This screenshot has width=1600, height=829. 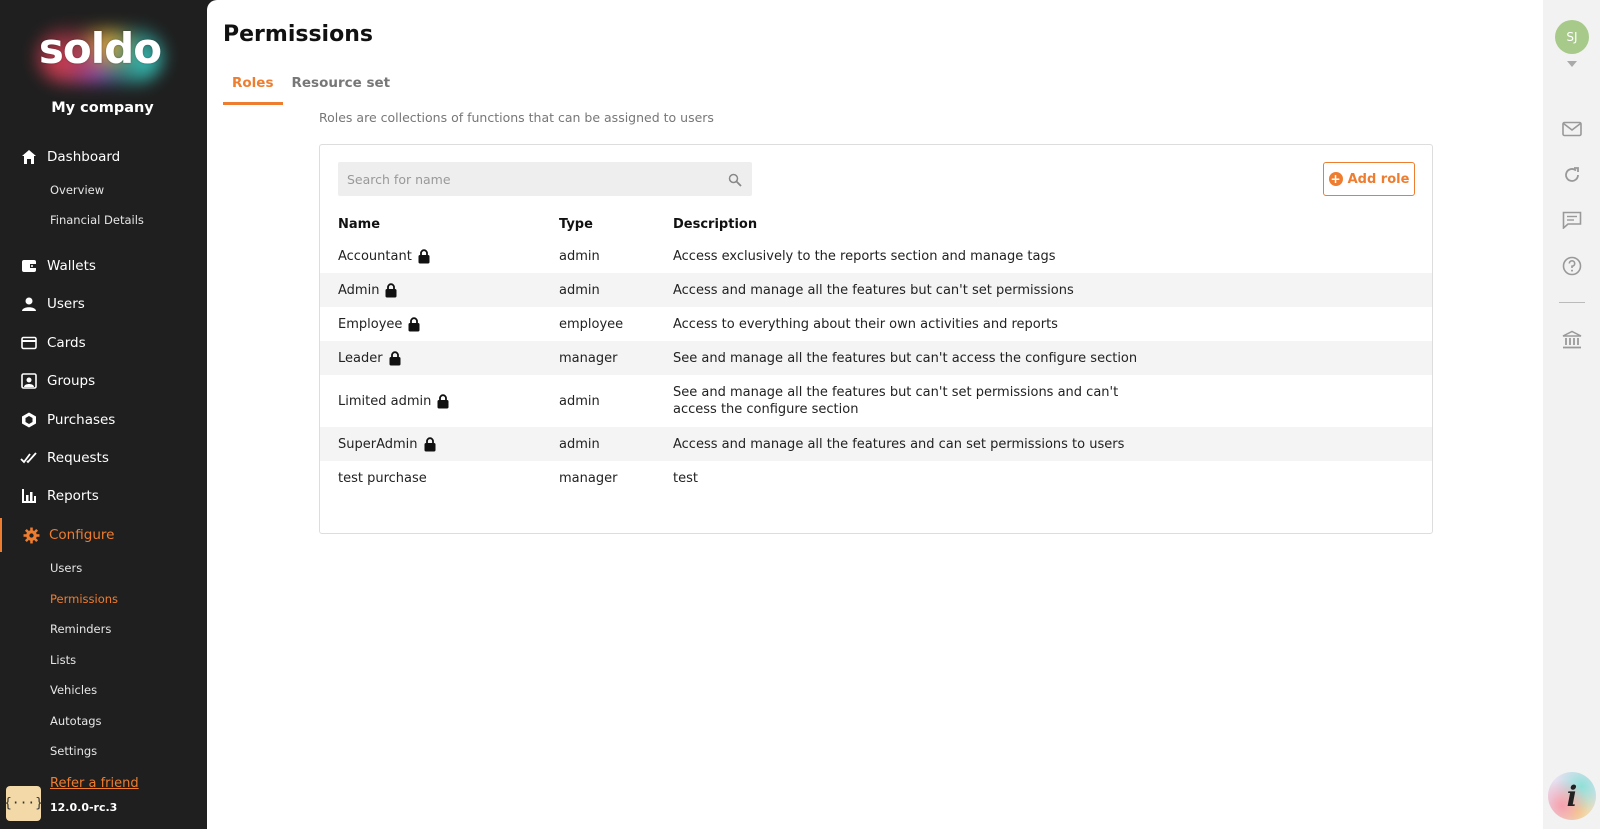 What do you see at coordinates (84, 157) in the screenshot?
I see `sidebar-item-label: Dashboard` at bounding box center [84, 157].